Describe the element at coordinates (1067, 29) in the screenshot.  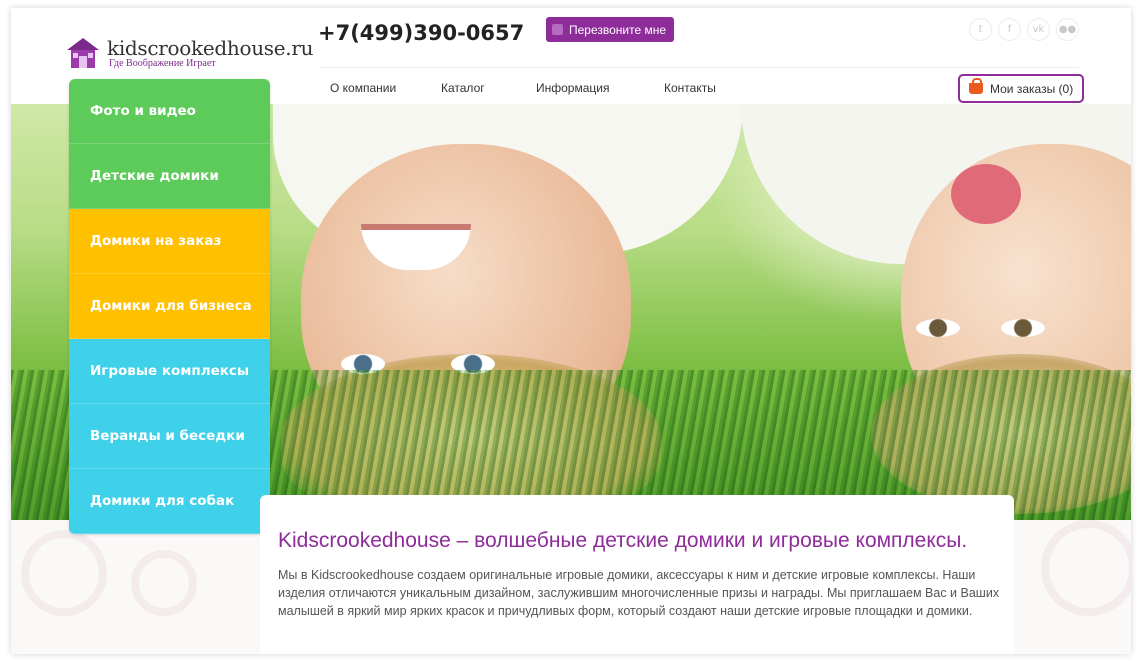
I see `flickr-icon: ●●` at that location.